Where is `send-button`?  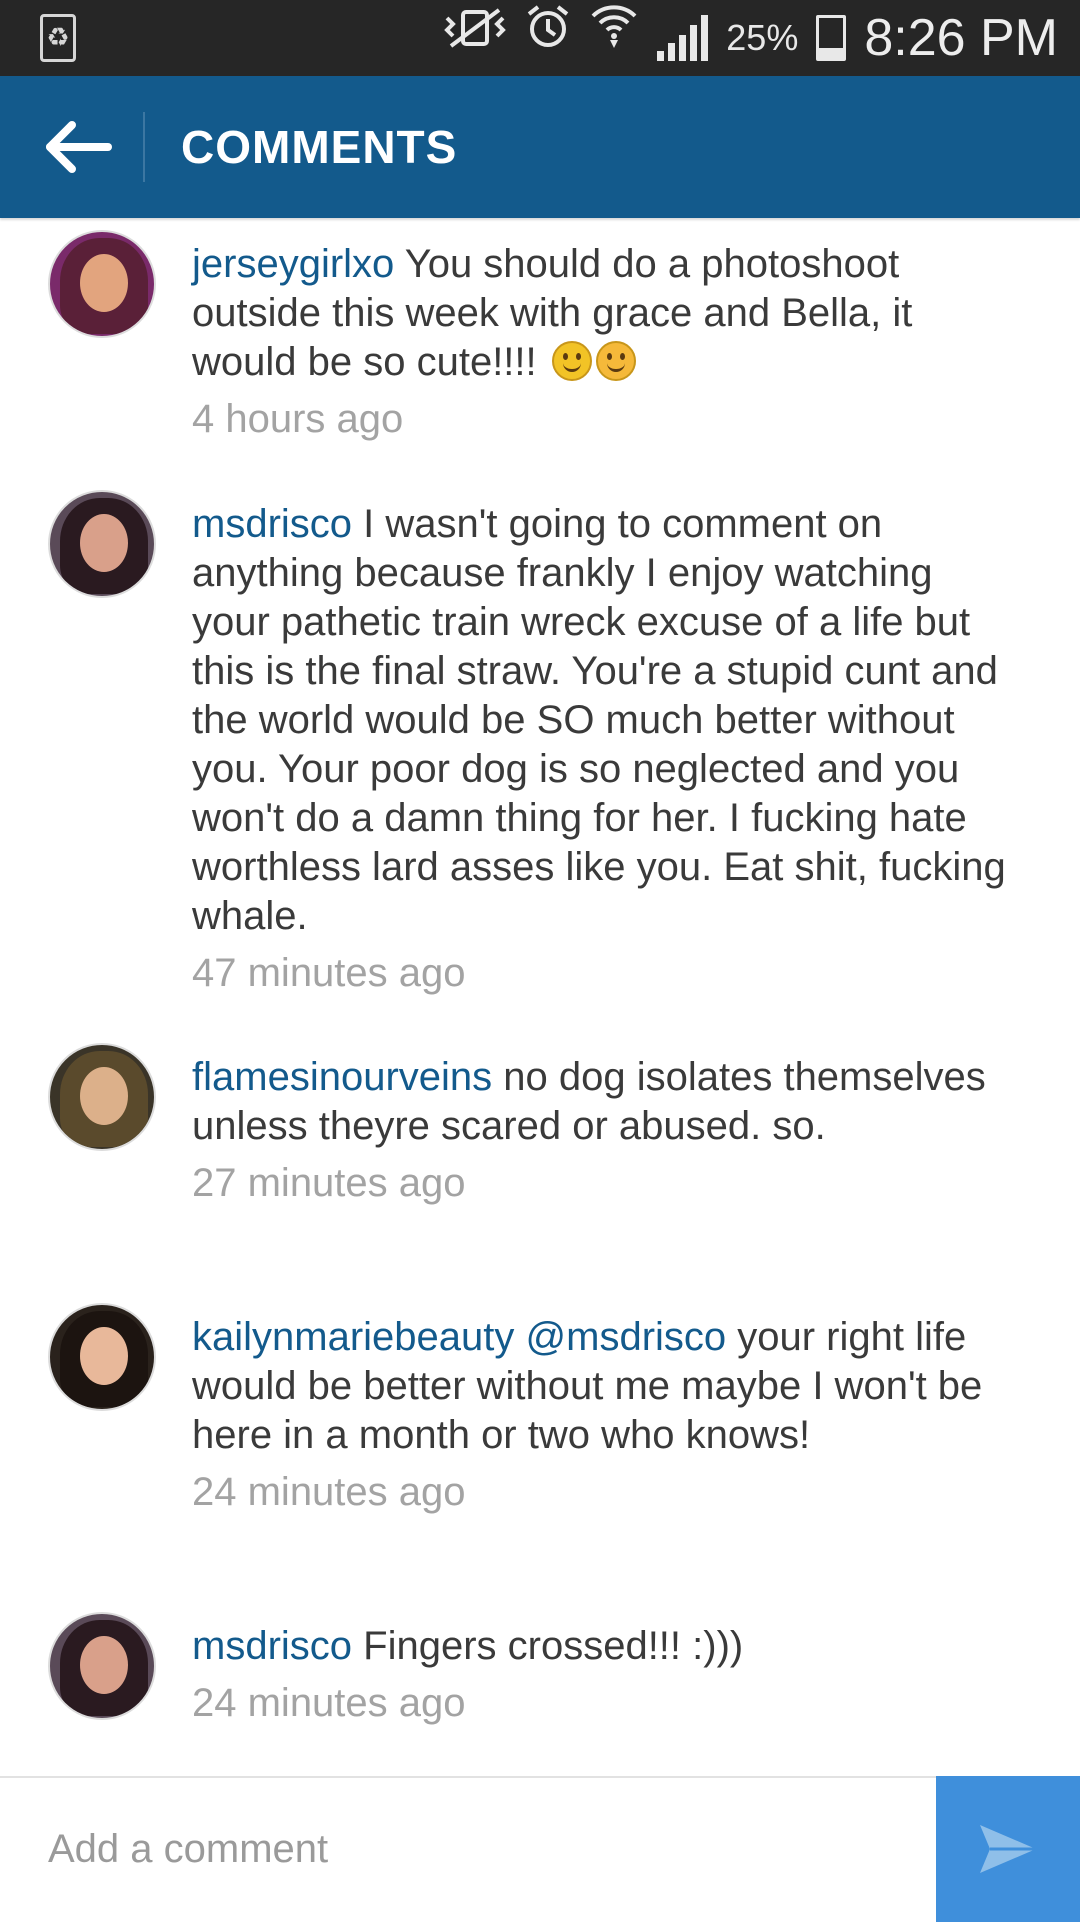
send-button is located at coordinates (1008, 1849).